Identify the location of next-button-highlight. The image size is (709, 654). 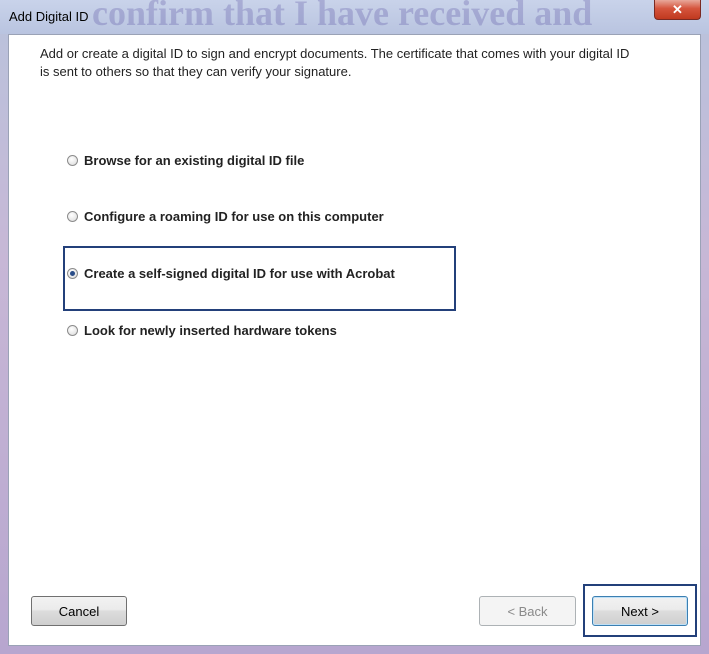
(640, 610).